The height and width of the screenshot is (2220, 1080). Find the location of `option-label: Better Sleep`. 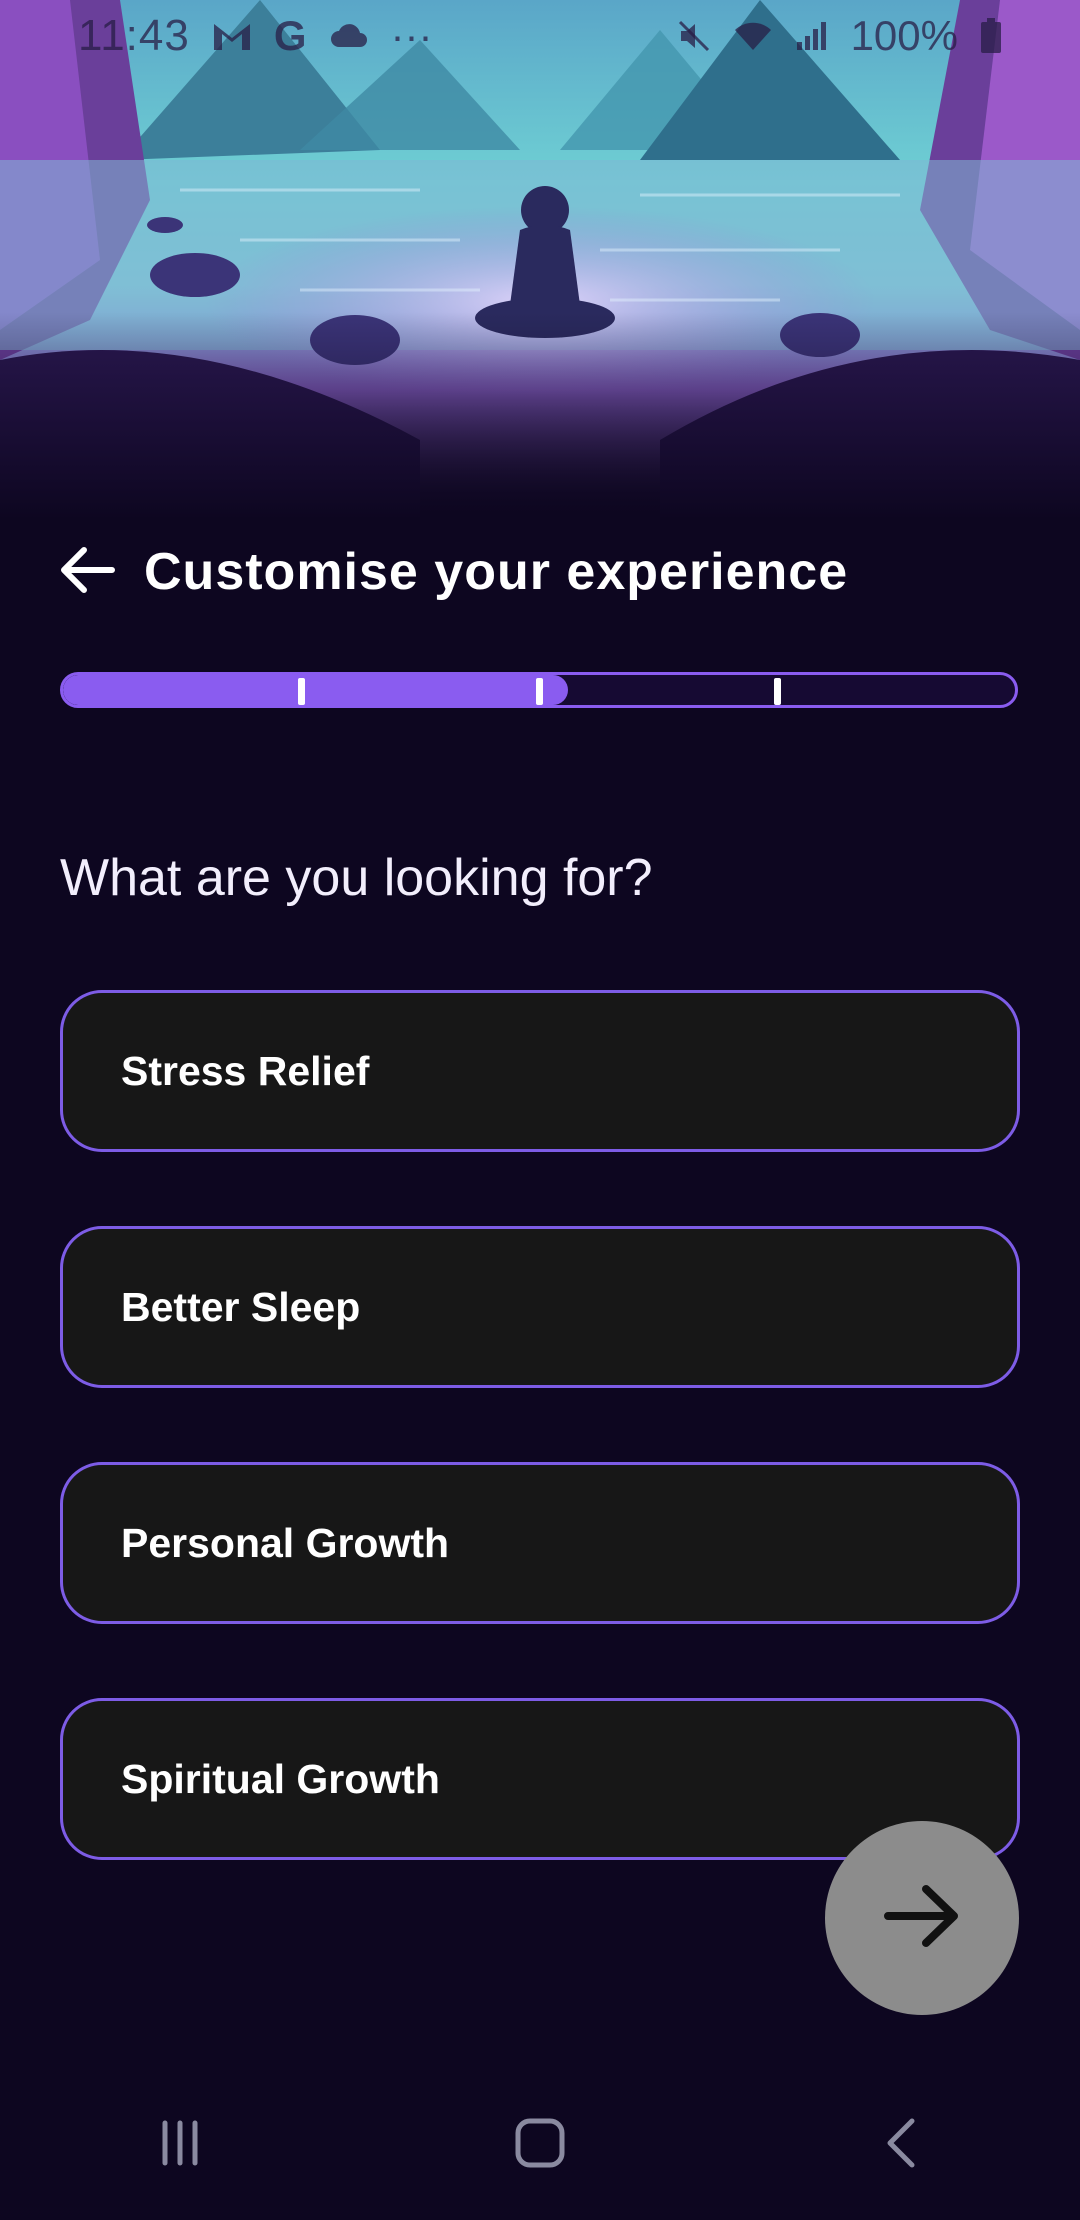

option-label: Better Sleep is located at coordinates (241, 1306).